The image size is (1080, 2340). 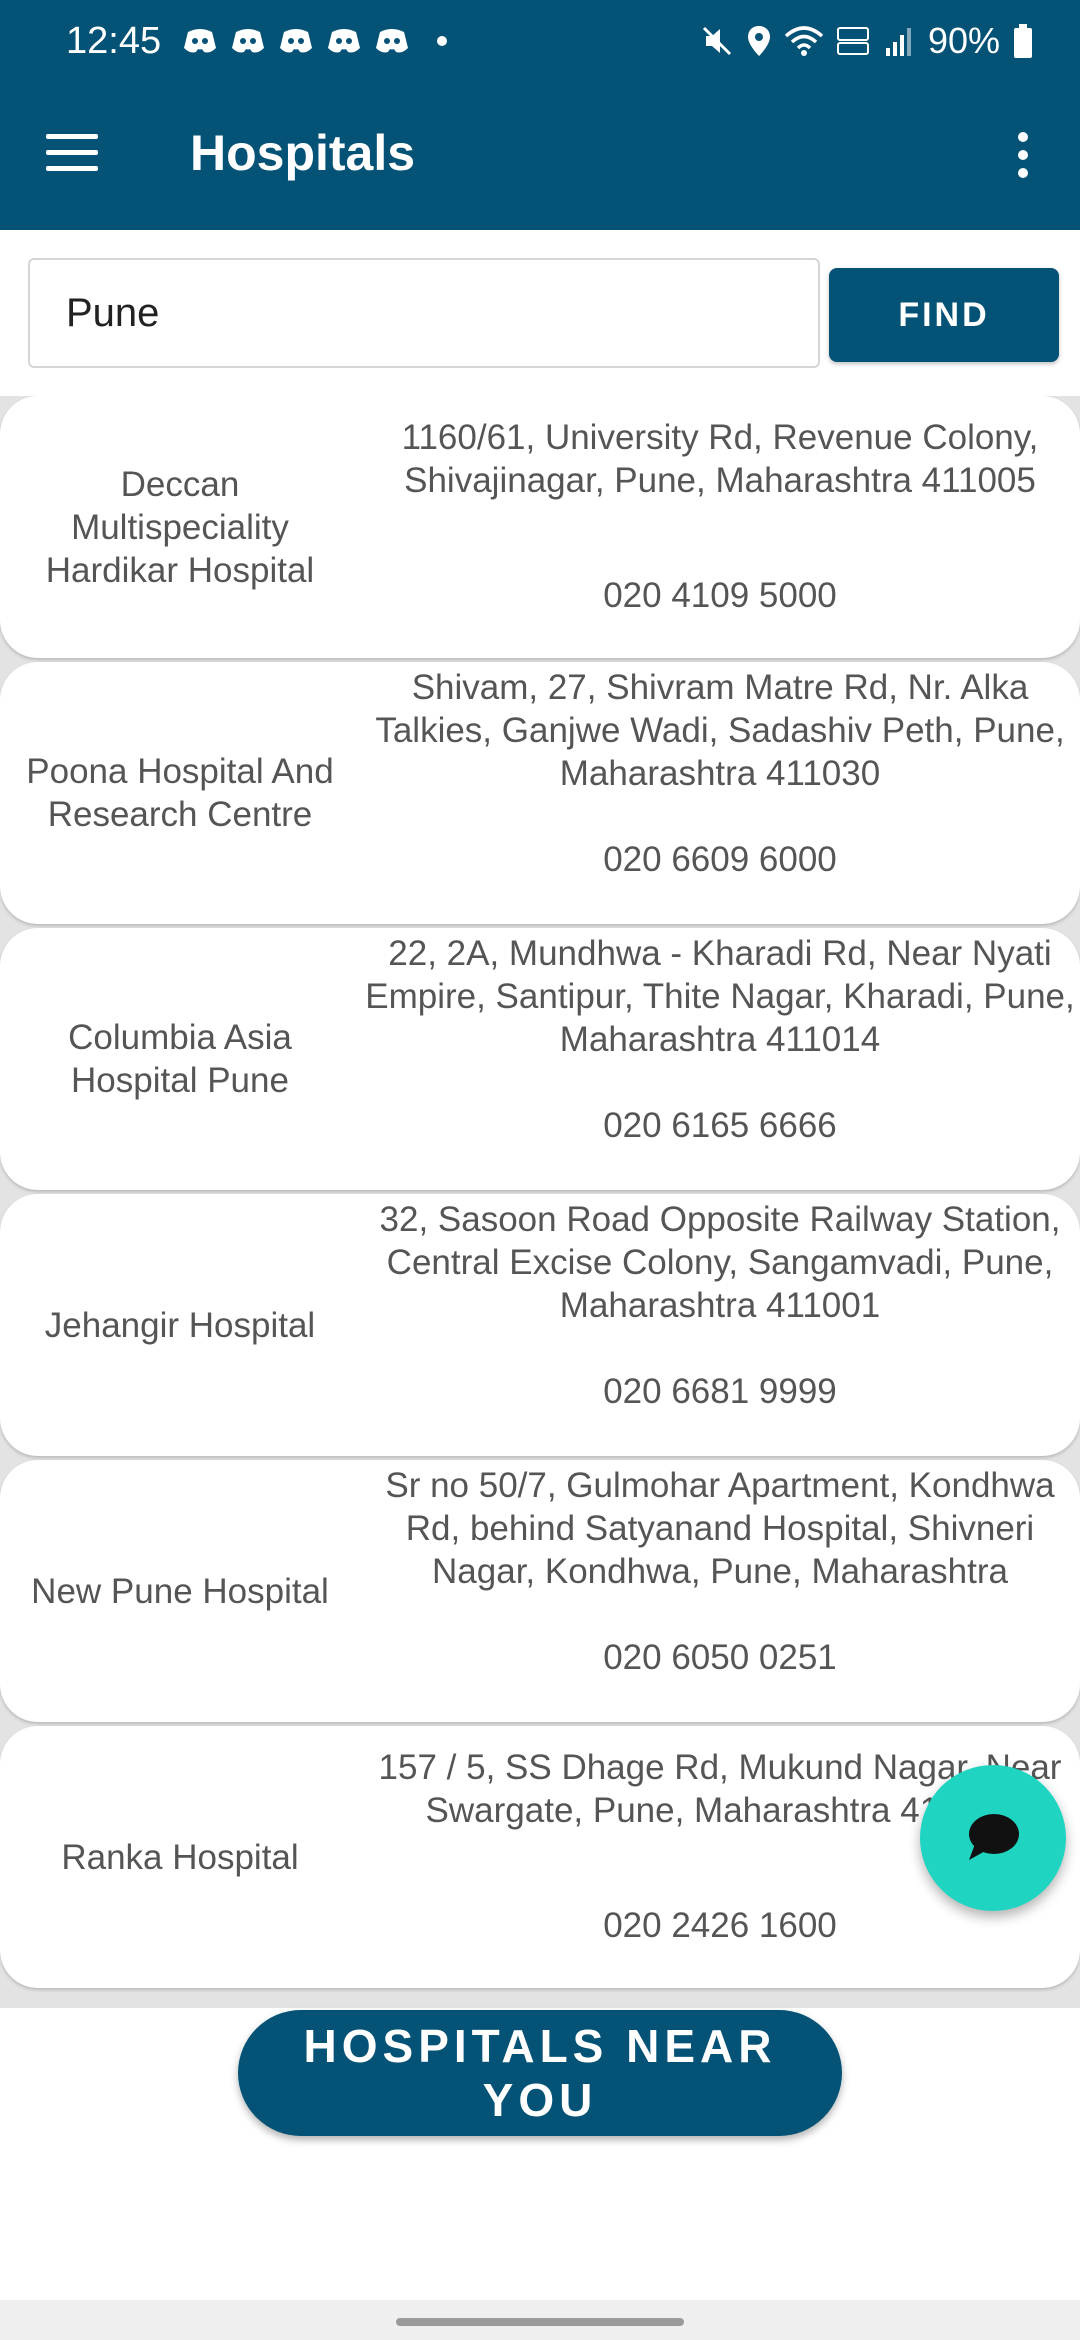 What do you see at coordinates (180, 1591) in the screenshot?
I see `hospital-name: New Pune Hospital` at bounding box center [180, 1591].